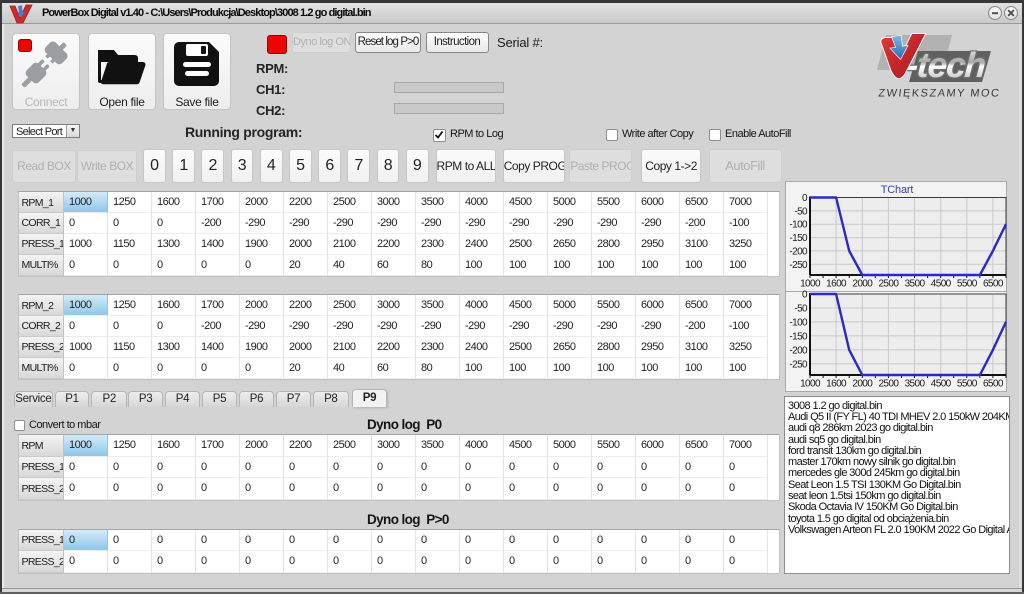  I want to click on svg-text: -tech, so click(945, 65).